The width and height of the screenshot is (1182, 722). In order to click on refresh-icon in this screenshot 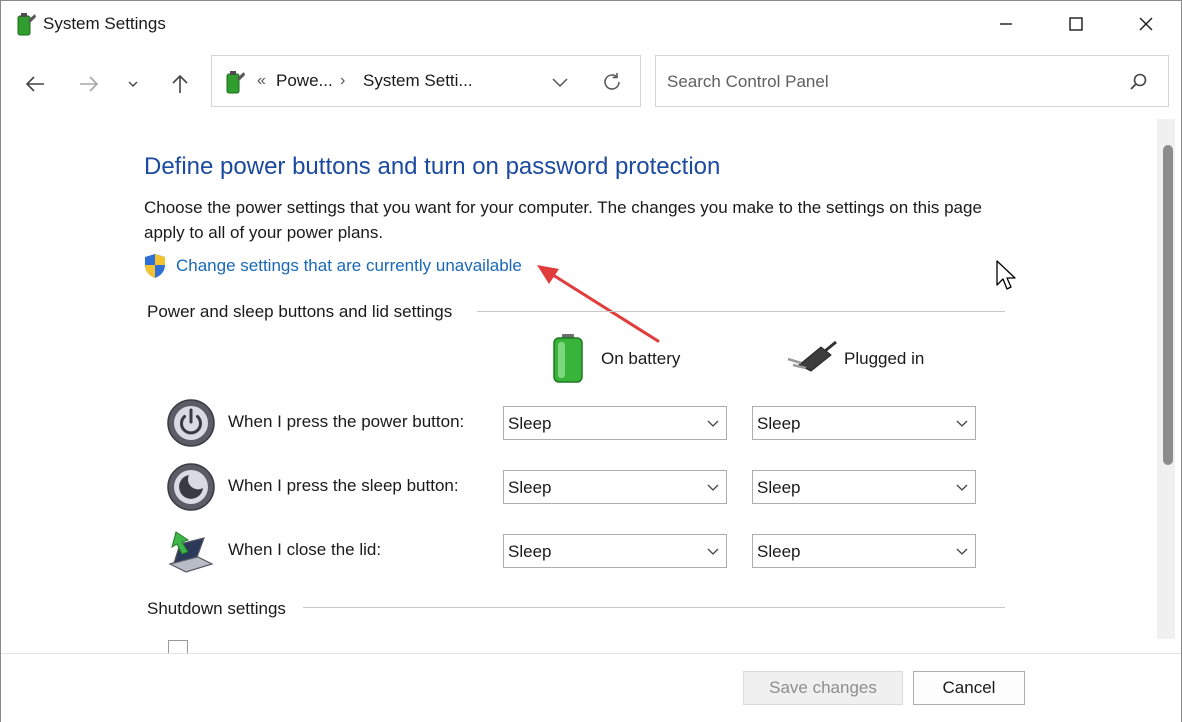, I will do `click(612, 81)`.